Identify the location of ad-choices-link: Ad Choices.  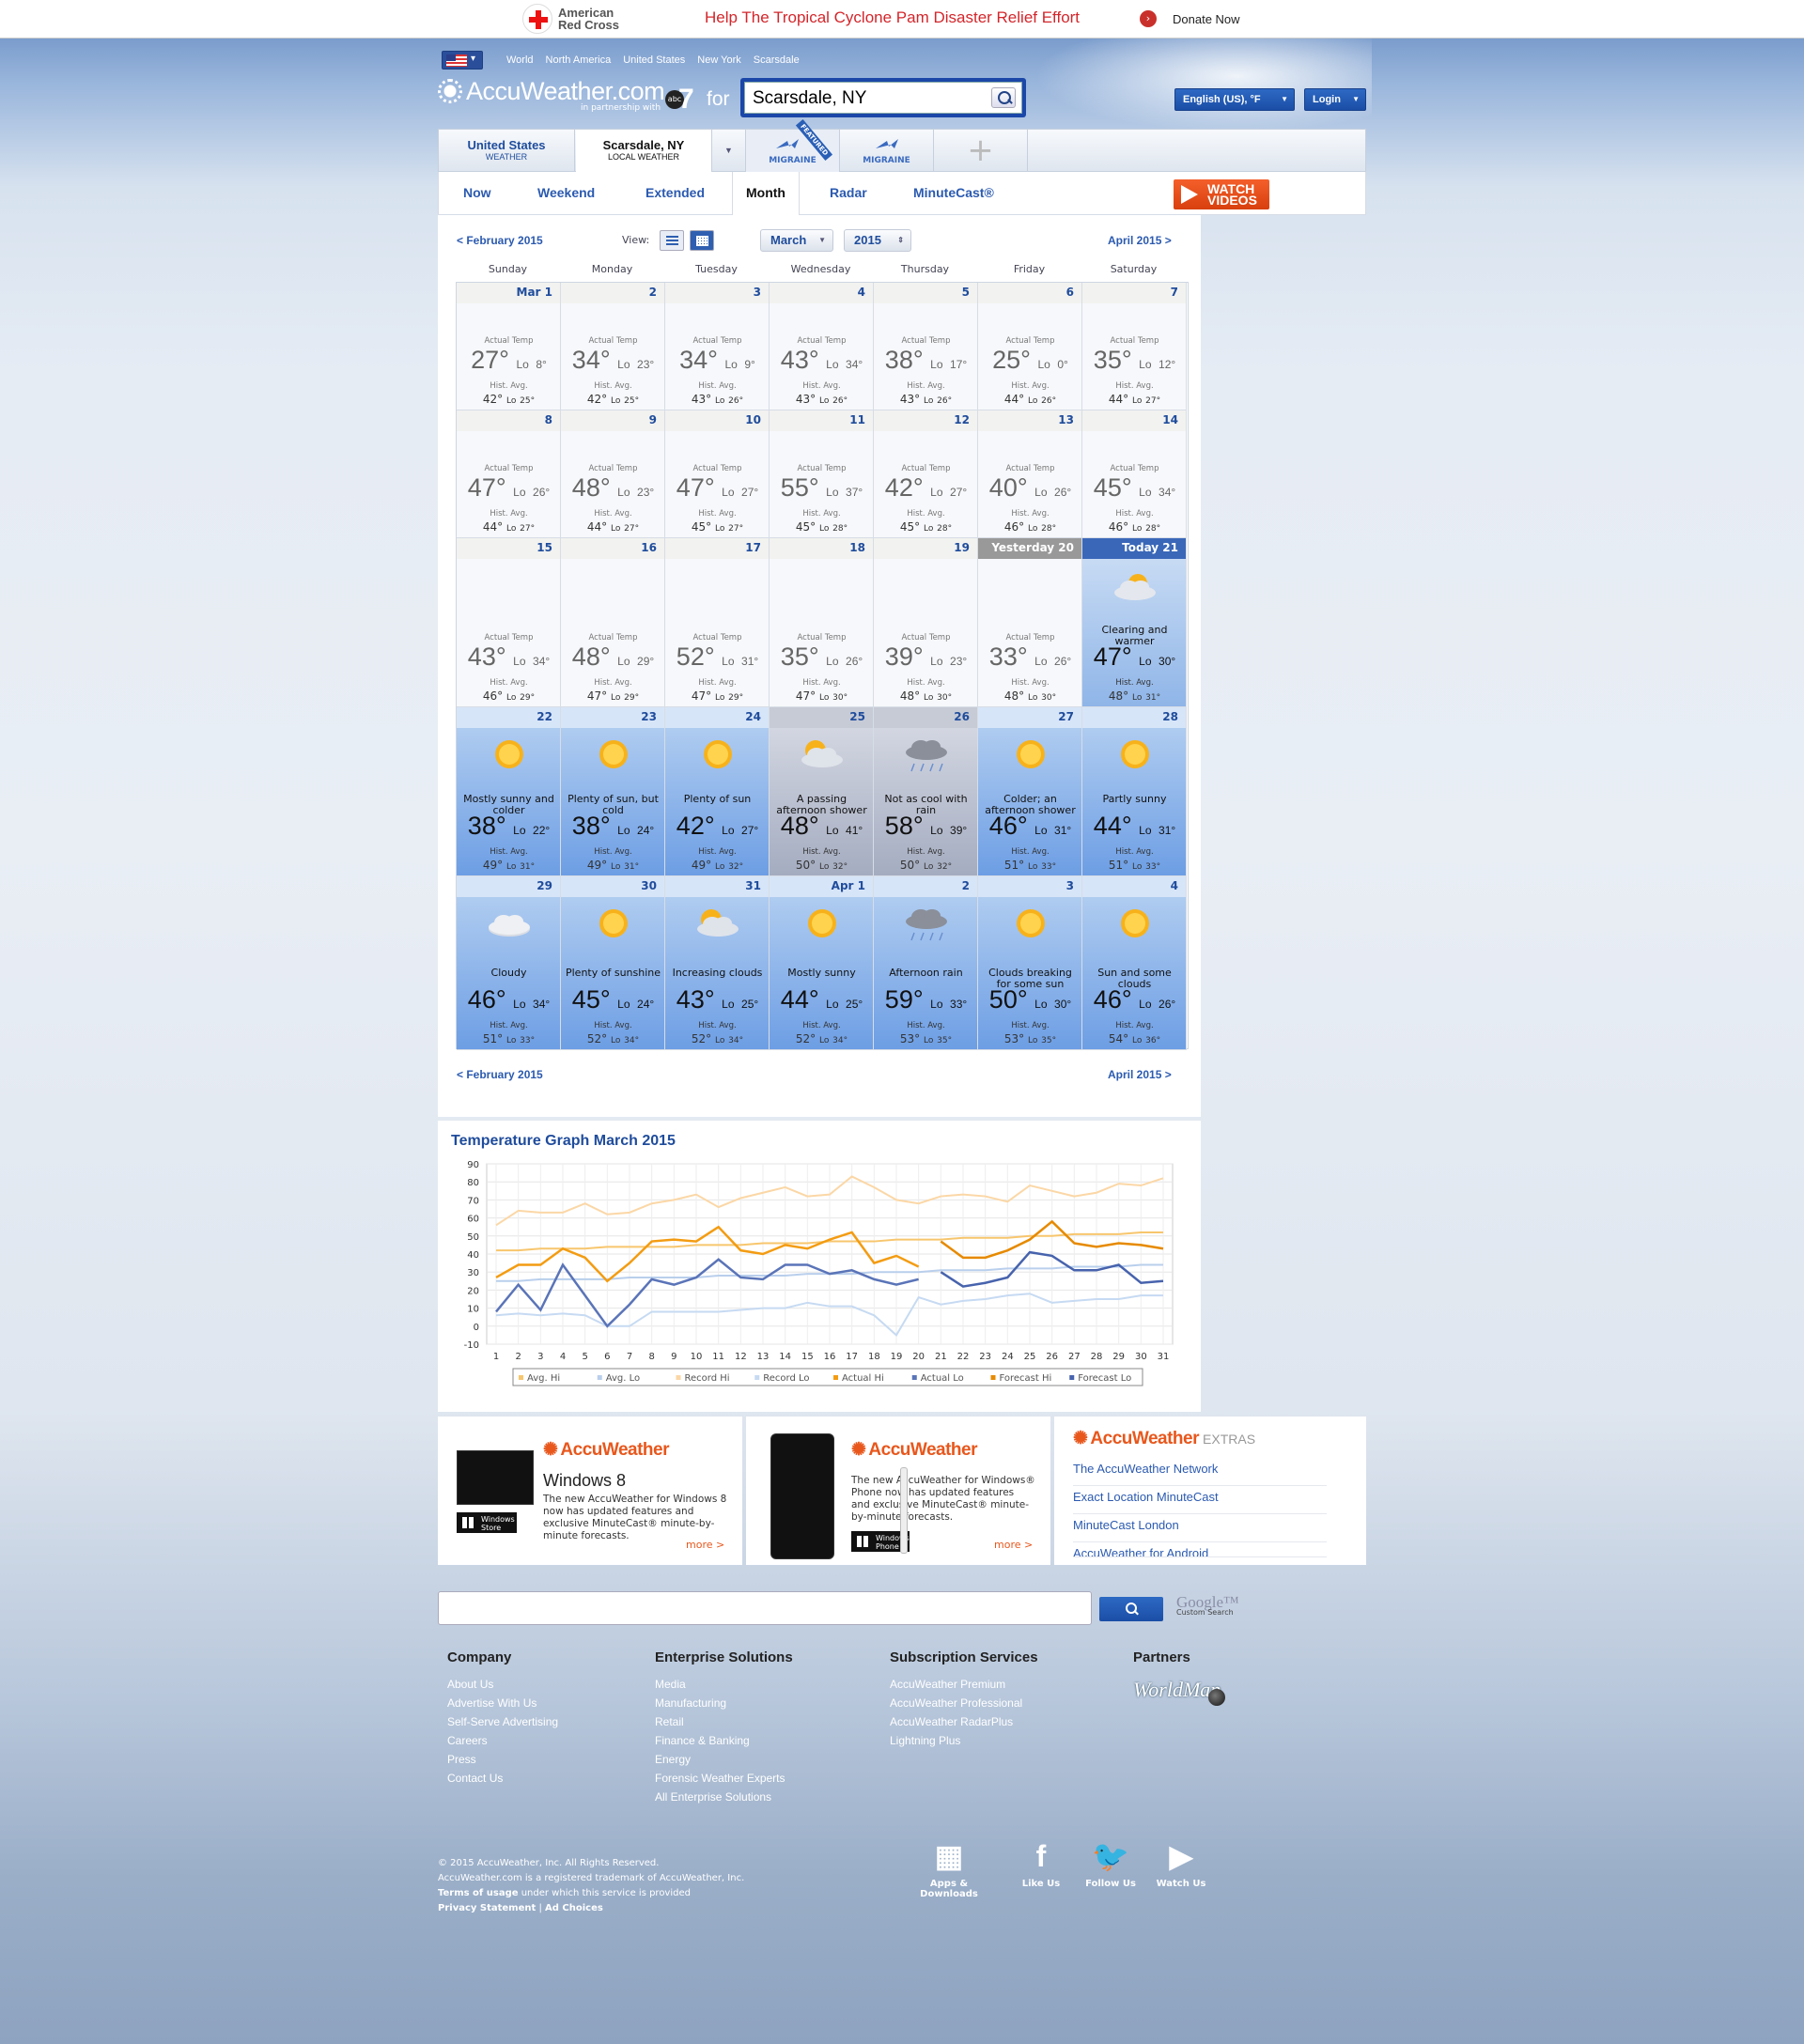
(574, 1908).